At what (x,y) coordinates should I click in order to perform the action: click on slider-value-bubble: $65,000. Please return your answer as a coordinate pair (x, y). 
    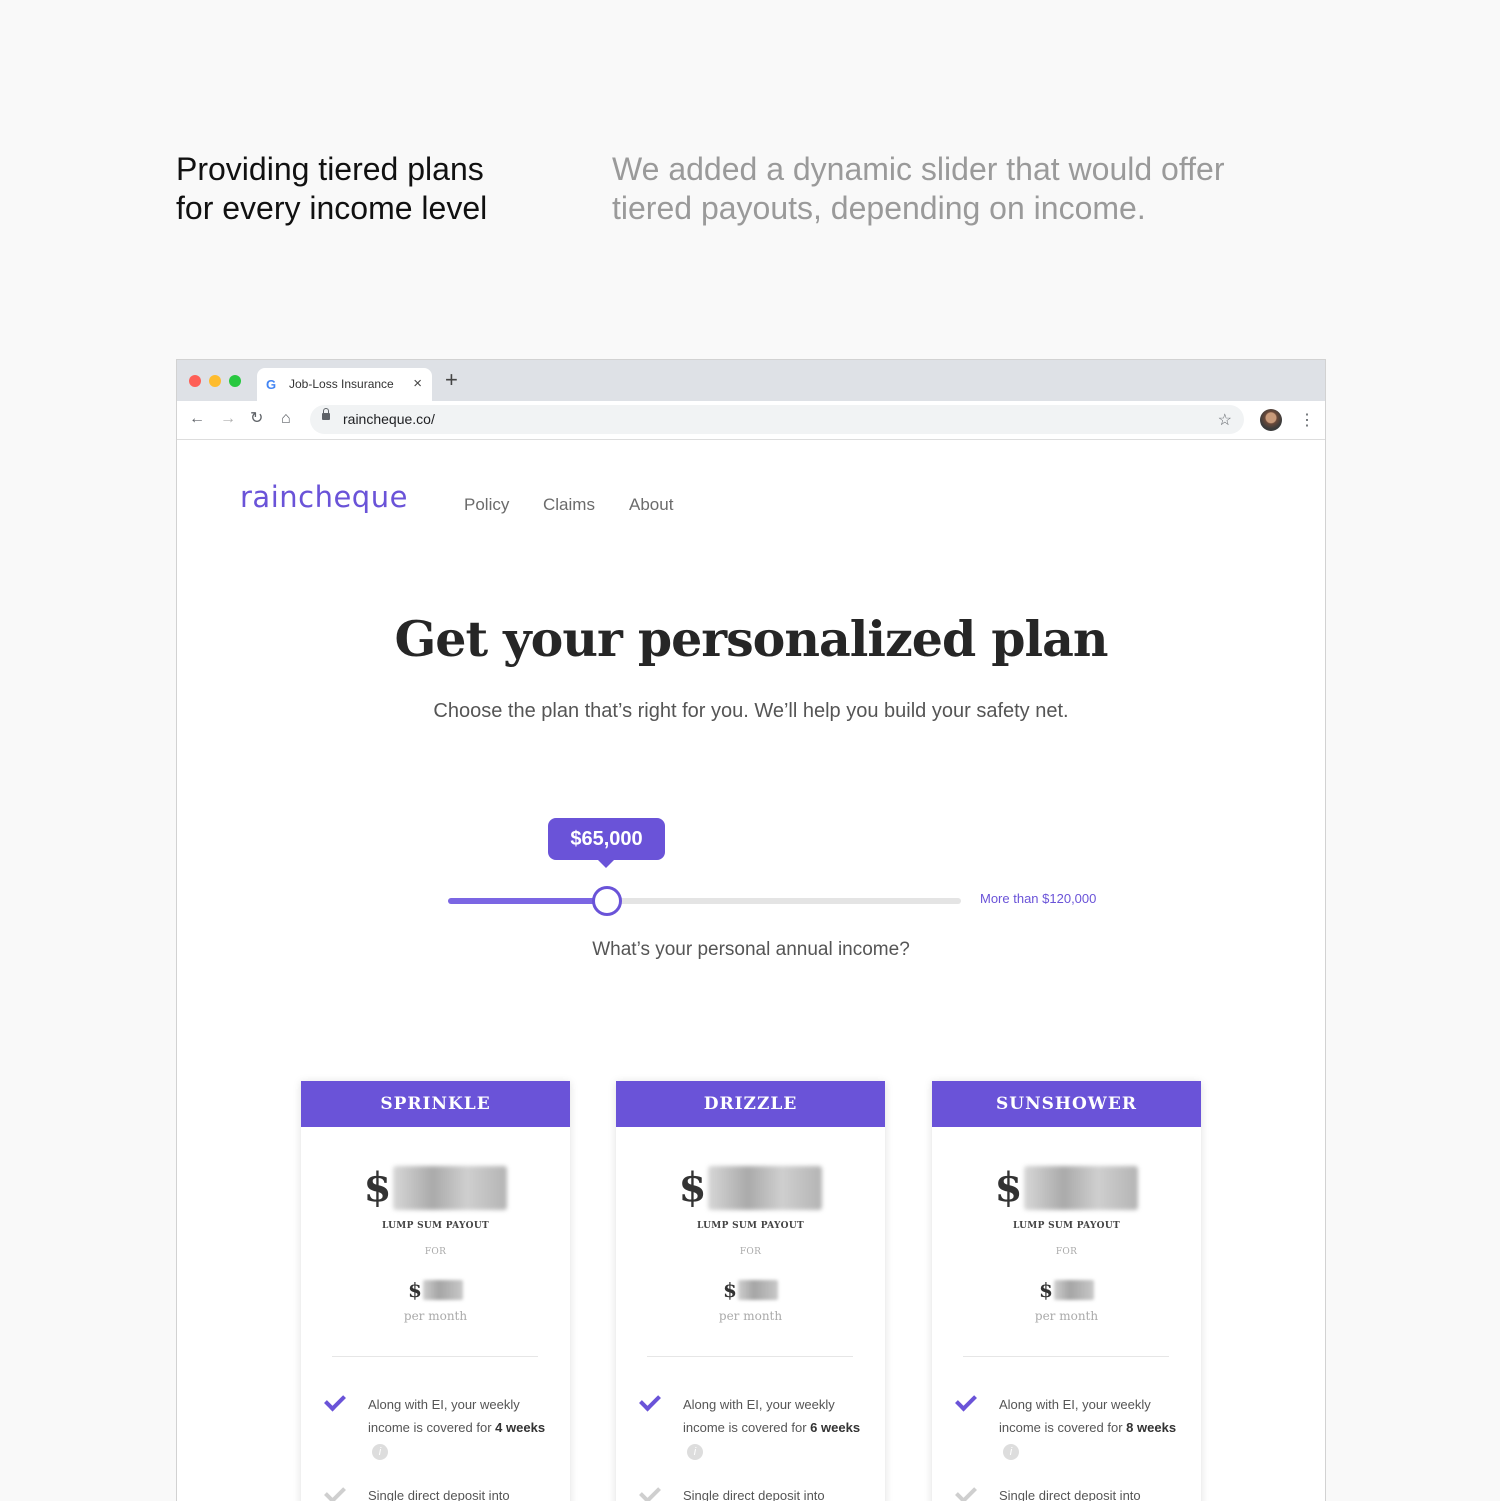
    Looking at the image, I should click on (606, 843).